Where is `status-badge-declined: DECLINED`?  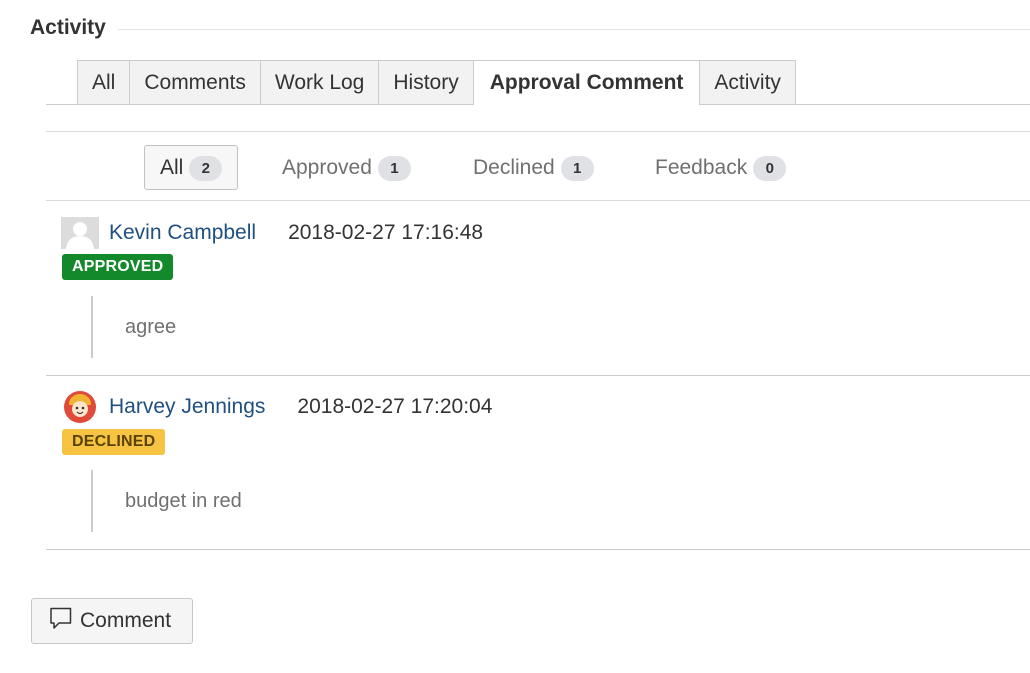 status-badge-declined: DECLINED is located at coordinates (114, 442).